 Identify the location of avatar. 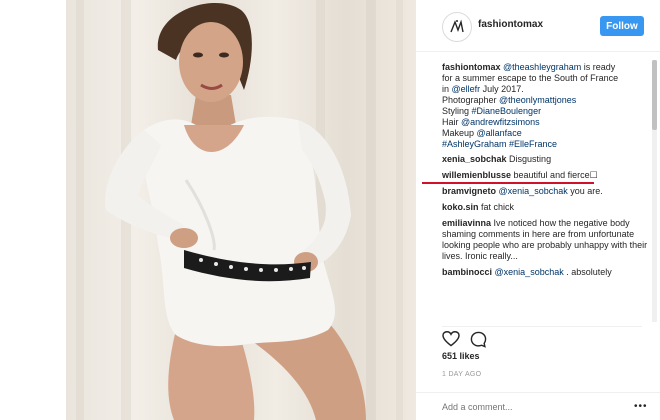
(457, 27).